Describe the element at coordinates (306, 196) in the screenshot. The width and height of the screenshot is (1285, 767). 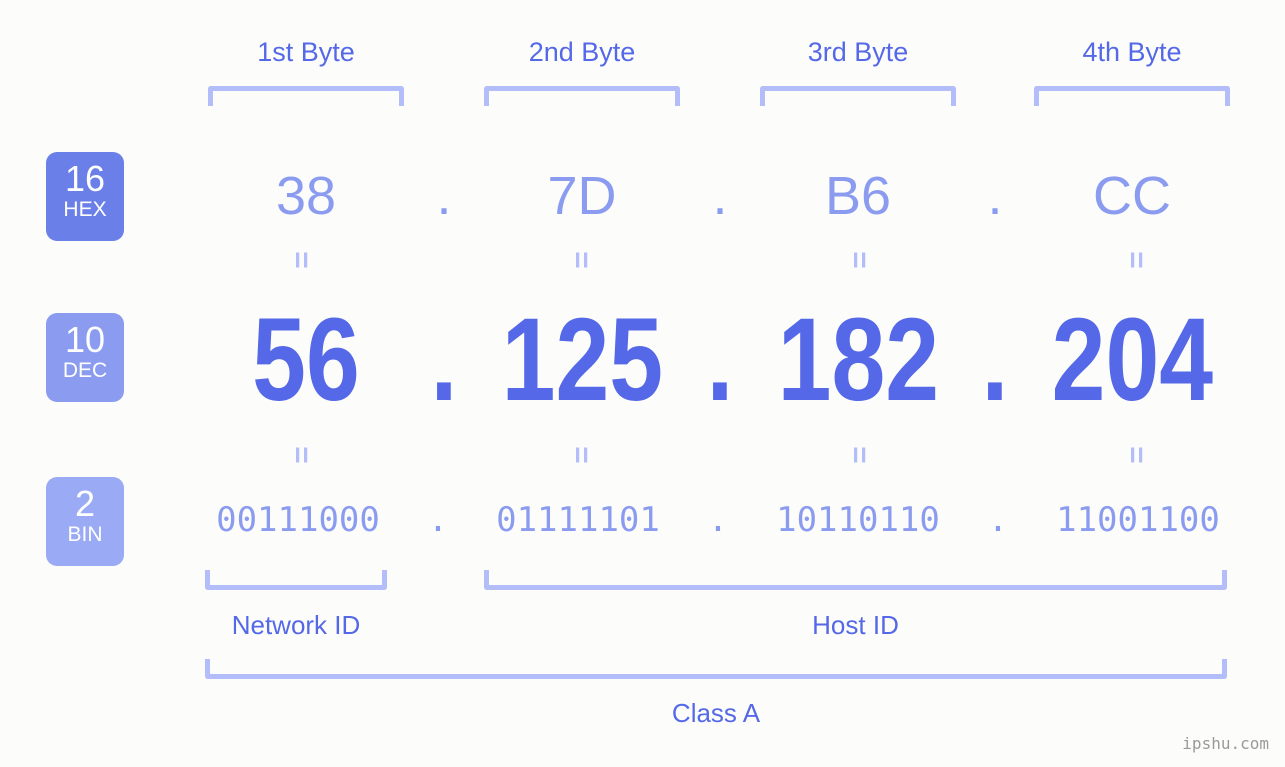
I see `hex-byte-1: 38` at that location.